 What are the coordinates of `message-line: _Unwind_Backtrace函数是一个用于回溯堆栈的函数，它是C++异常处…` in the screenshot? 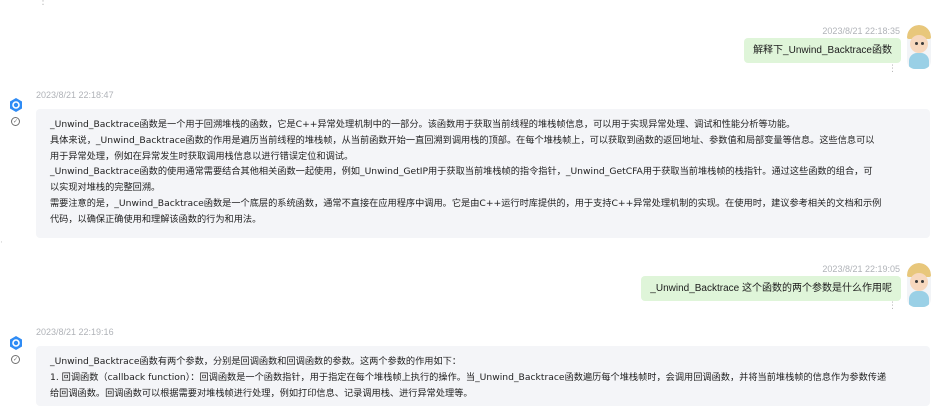 It's located at (423, 124).